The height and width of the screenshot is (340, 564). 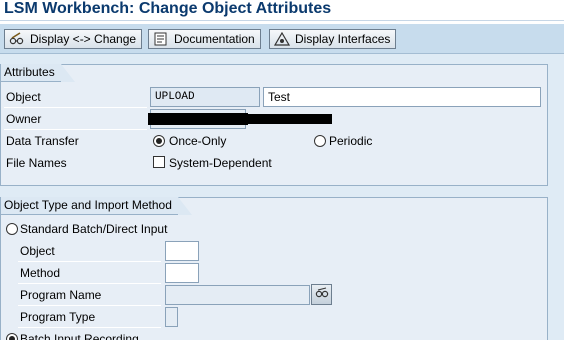 I want to click on title-divider, so click(x=282, y=20).